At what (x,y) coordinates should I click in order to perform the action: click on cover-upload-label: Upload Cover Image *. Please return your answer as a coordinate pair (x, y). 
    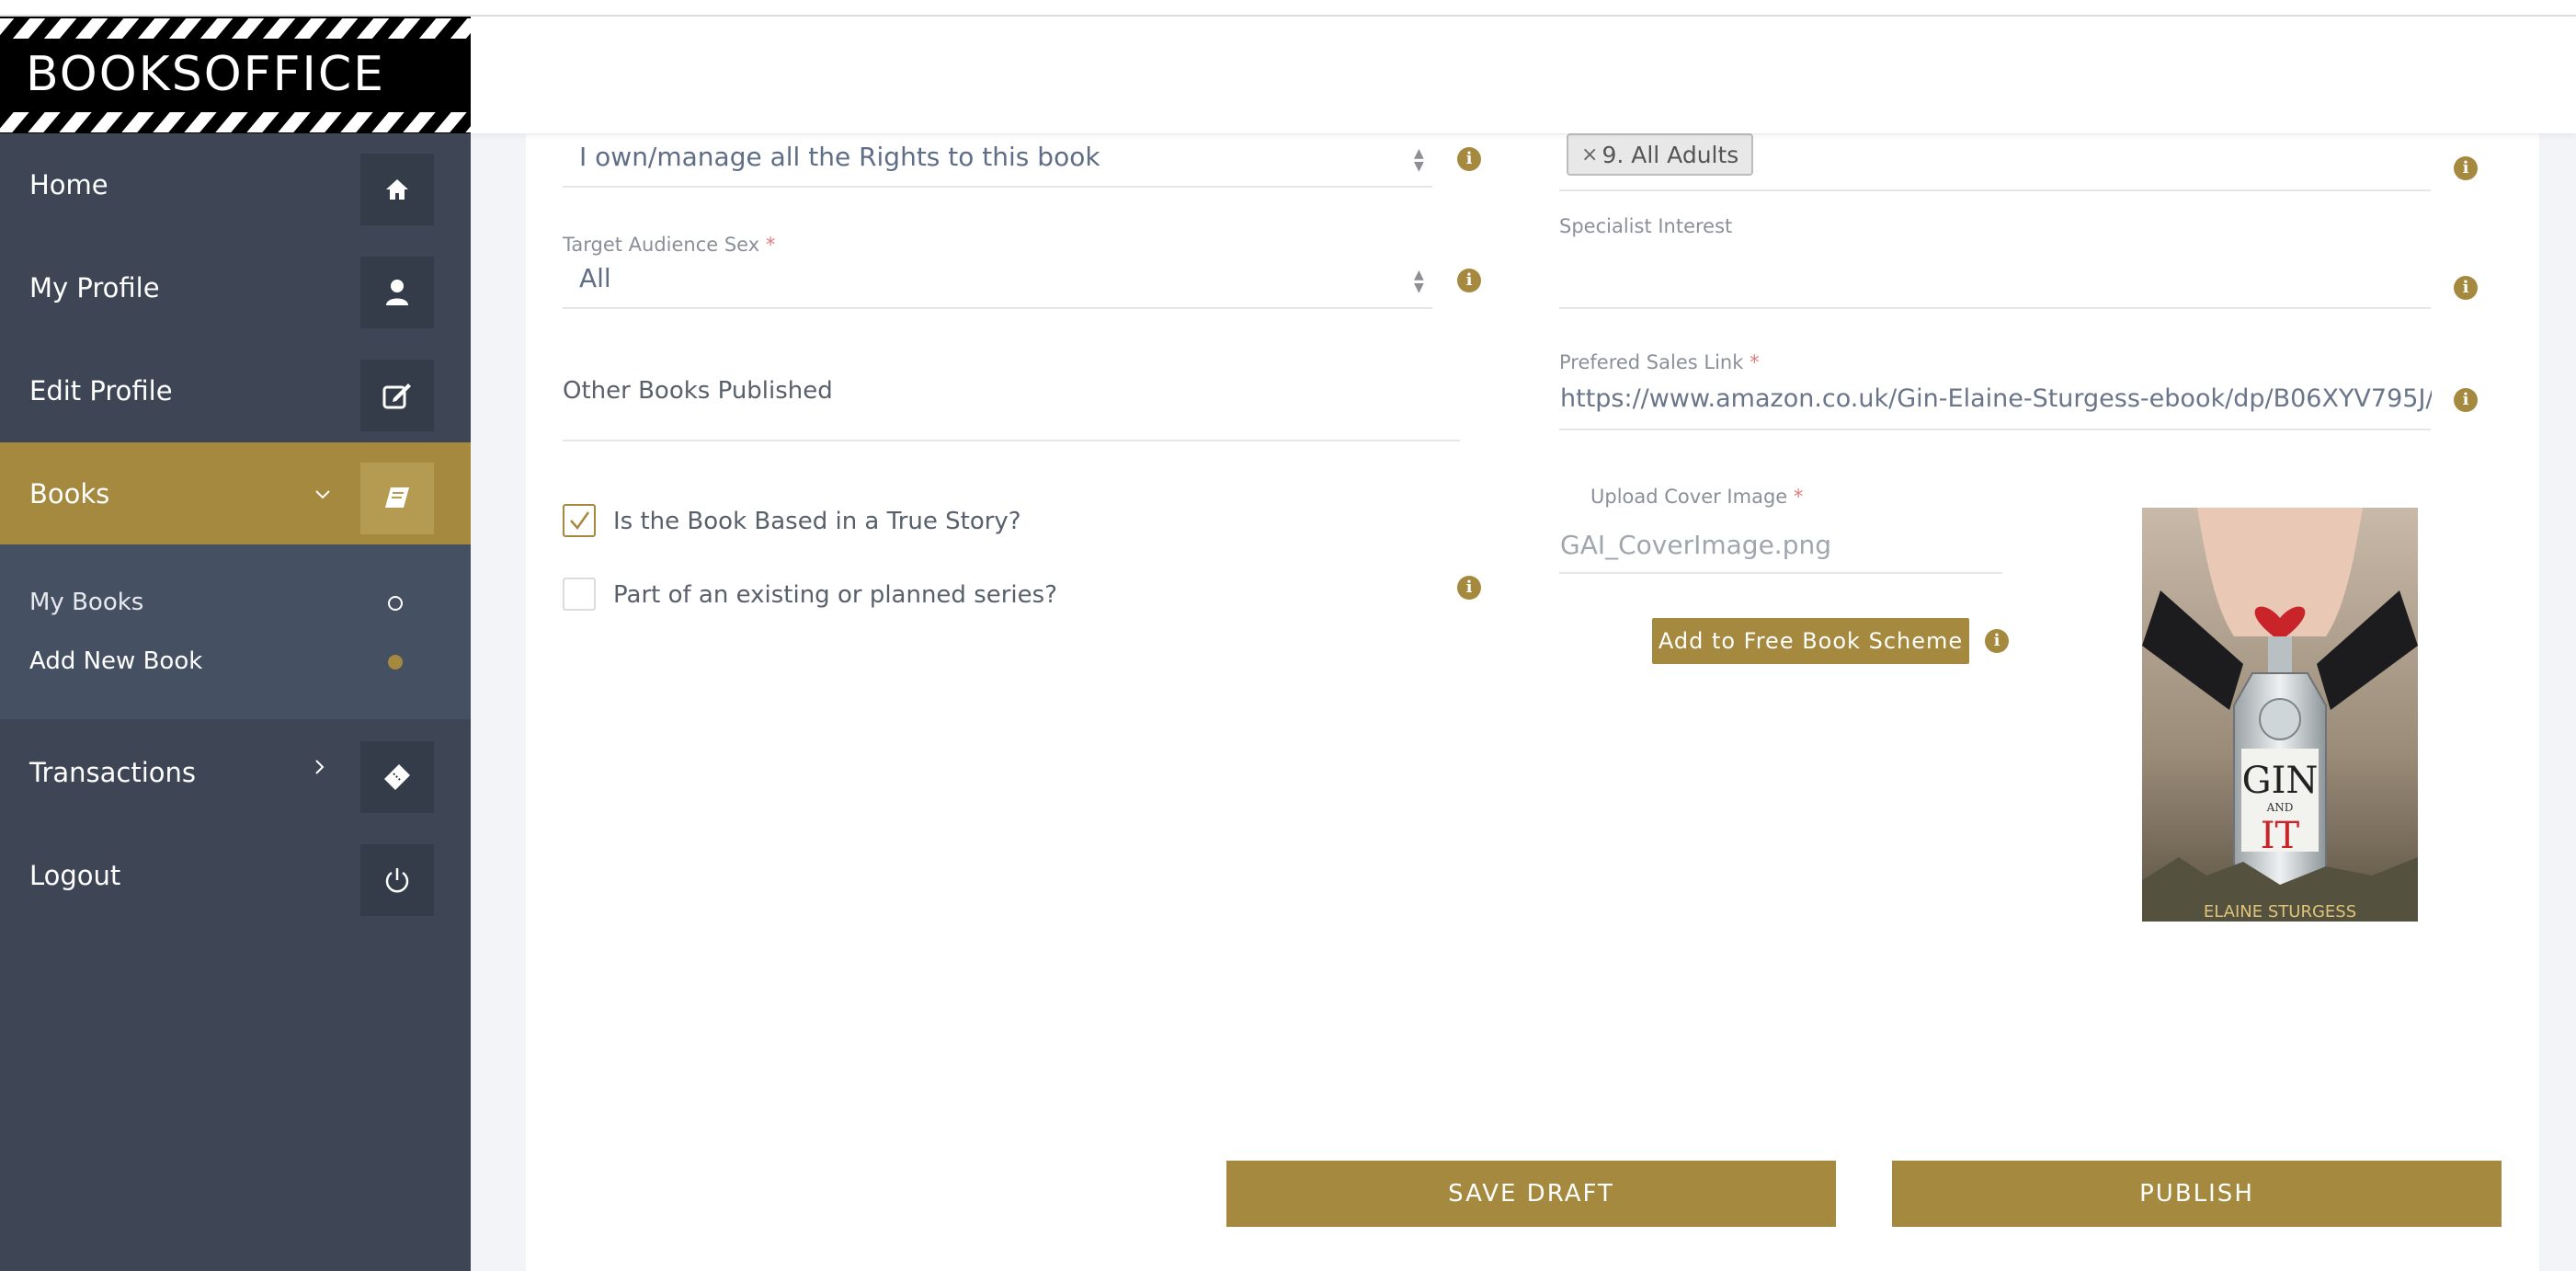
    Looking at the image, I should click on (1697, 497).